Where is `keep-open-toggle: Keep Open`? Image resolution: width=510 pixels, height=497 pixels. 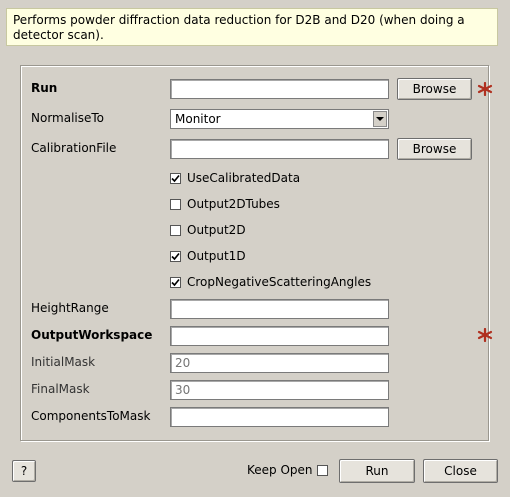
keep-open-toggle: Keep Open is located at coordinates (287, 470).